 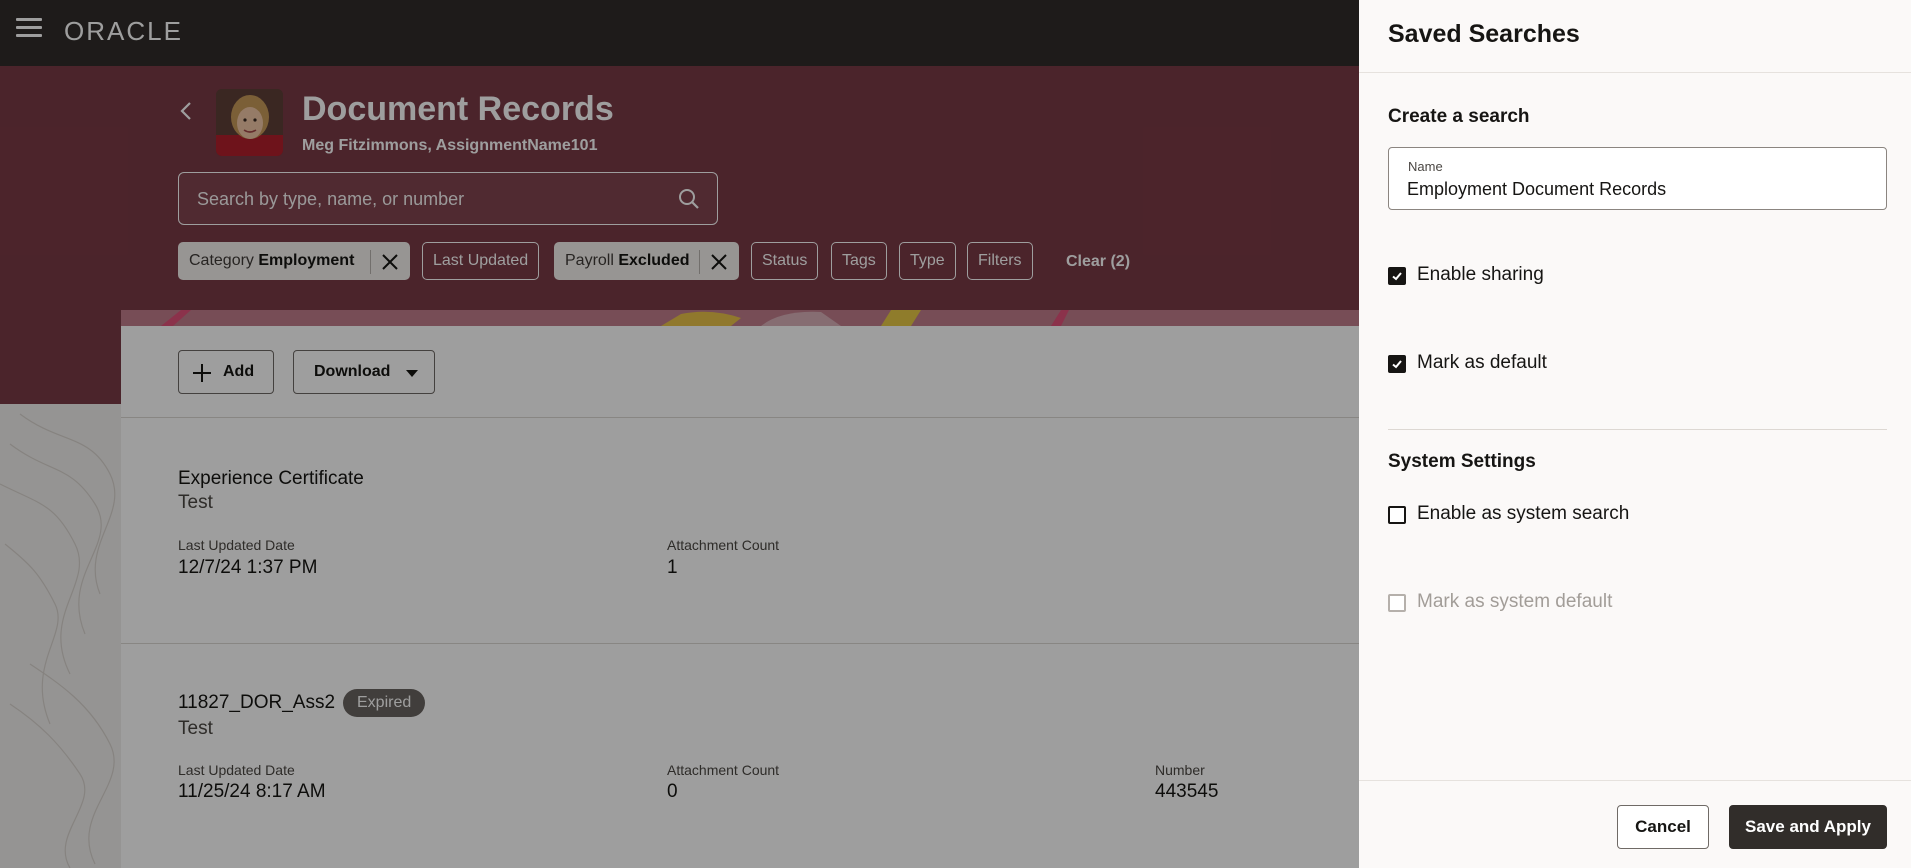 I want to click on checkbox-disabled, so click(x=1397, y=603).